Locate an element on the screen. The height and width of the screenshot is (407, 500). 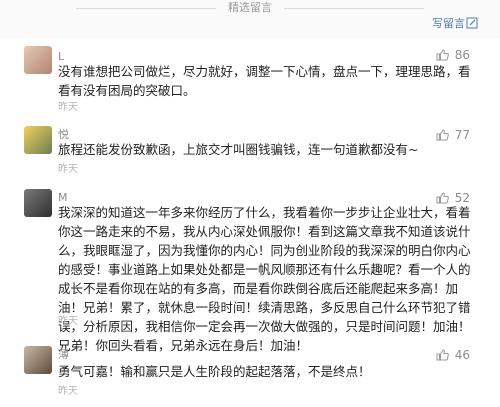
comment-text: 勇气可嘉！输和赢只是人生阶段的起起落落，不是终点！ is located at coordinates (214, 371).